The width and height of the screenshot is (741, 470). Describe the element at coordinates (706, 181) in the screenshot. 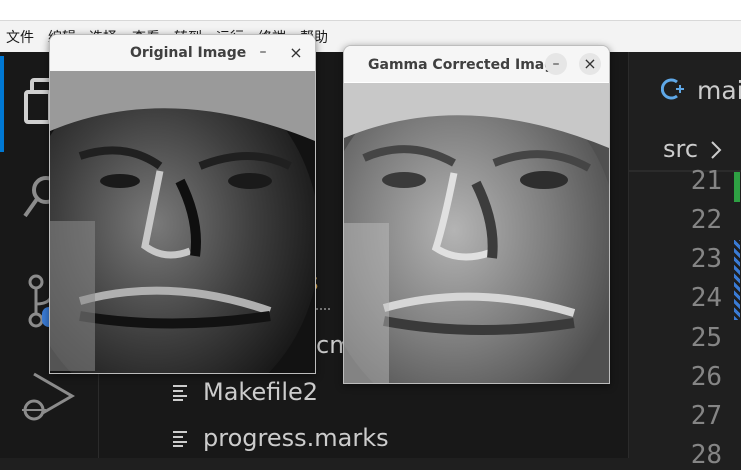

I see `line-number: 21` at that location.